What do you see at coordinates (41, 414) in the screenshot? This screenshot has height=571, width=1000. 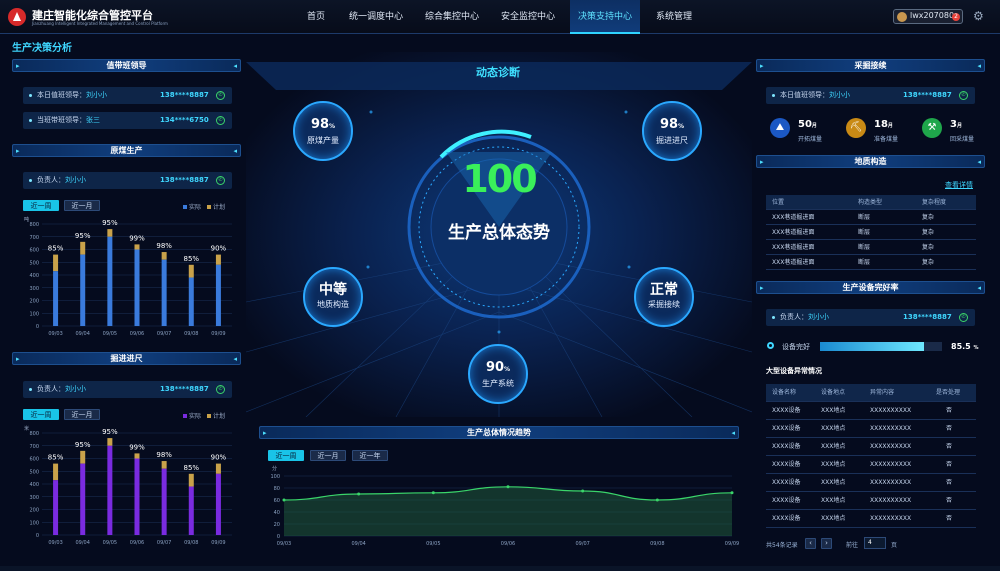 I see `tab-tunnel-week: 近一周` at bounding box center [41, 414].